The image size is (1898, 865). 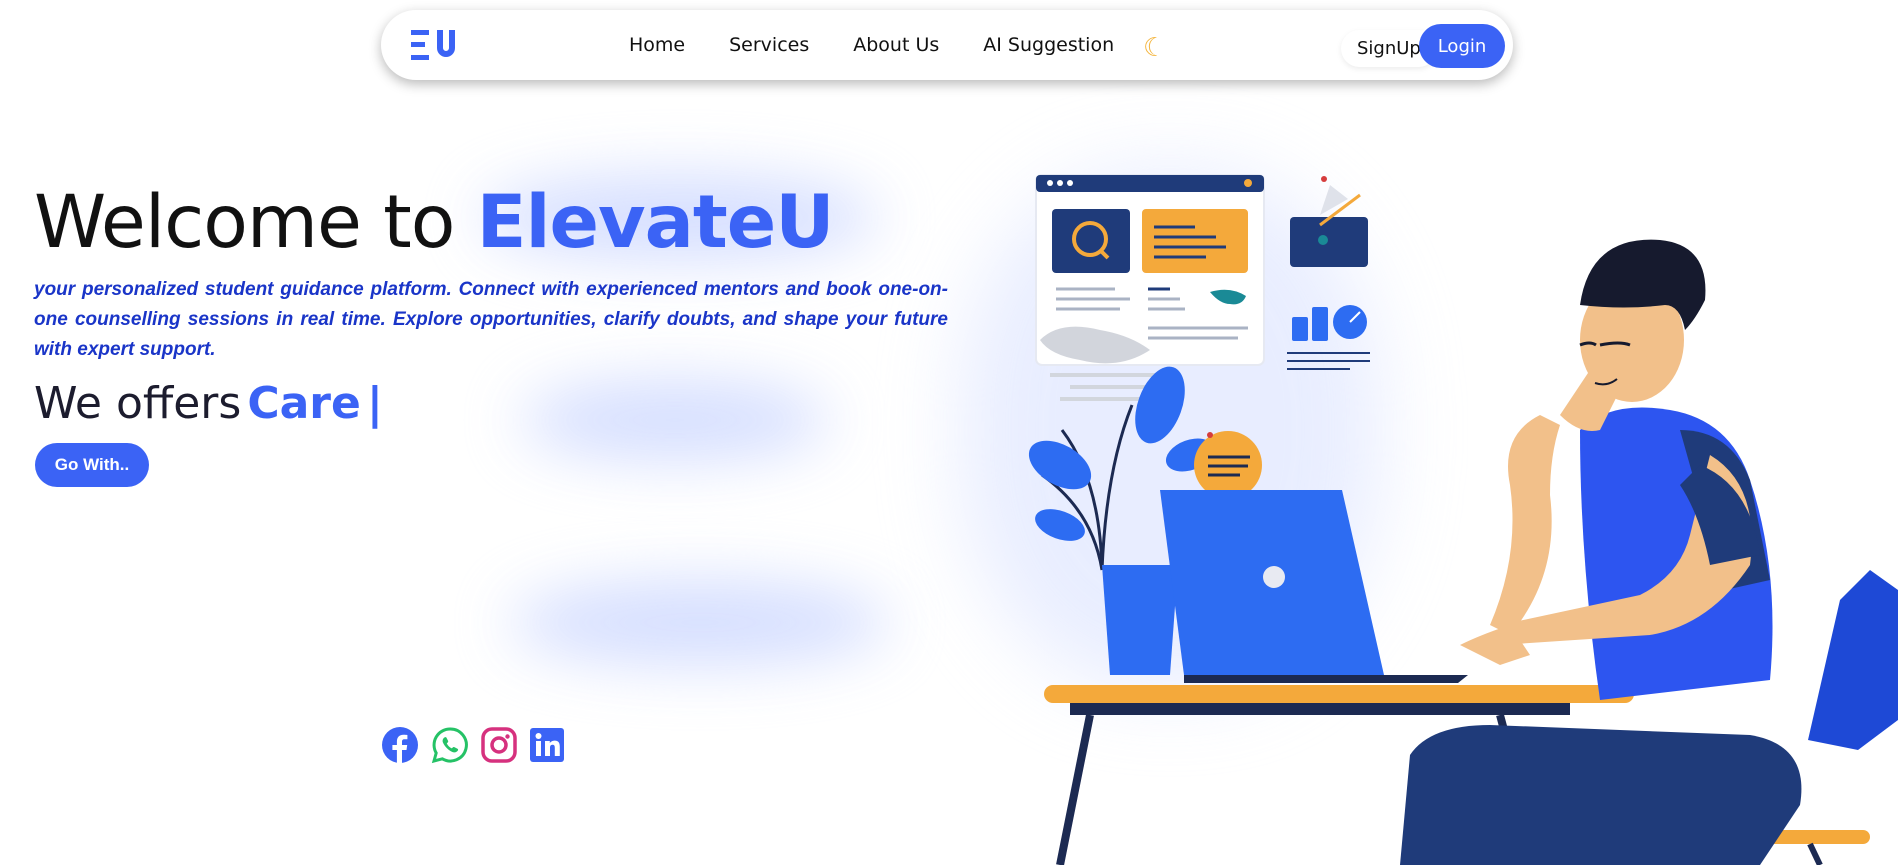 What do you see at coordinates (655, 222) in the screenshot?
I see `hero-title-brand: ElevateU` at bounding box center [655, 222].